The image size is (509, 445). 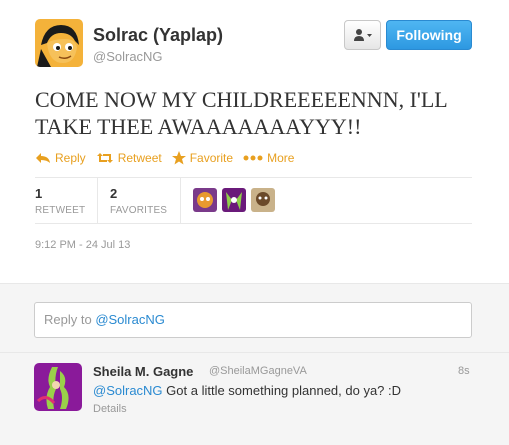 I want to click on author-name: Solrac (Yaplap), so click(x=158, y=35).